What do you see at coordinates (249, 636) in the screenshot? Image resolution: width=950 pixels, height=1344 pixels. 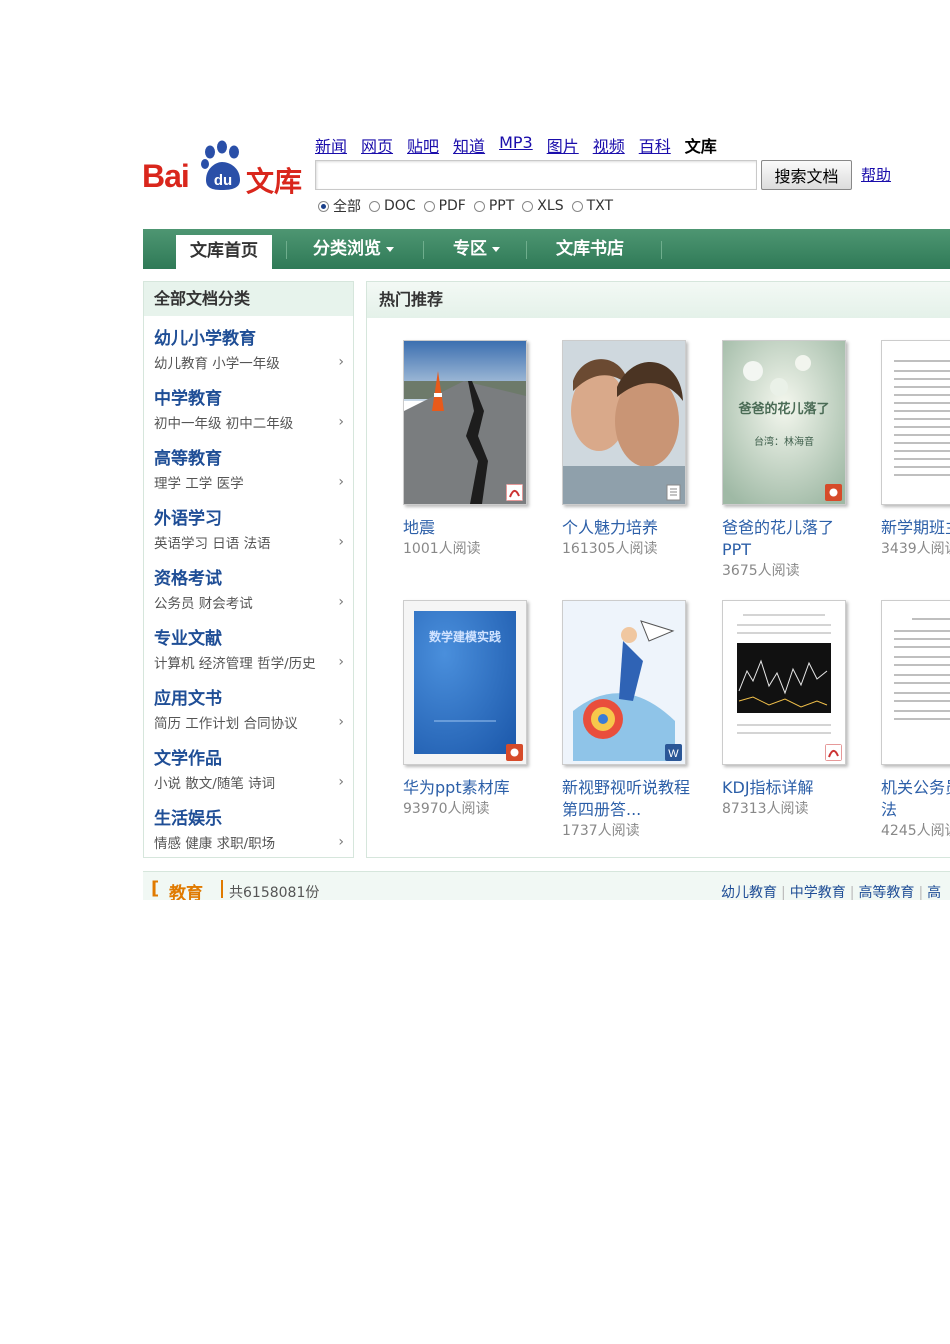 I see `category-title: 专业文献` at bounding box center [249, 636].